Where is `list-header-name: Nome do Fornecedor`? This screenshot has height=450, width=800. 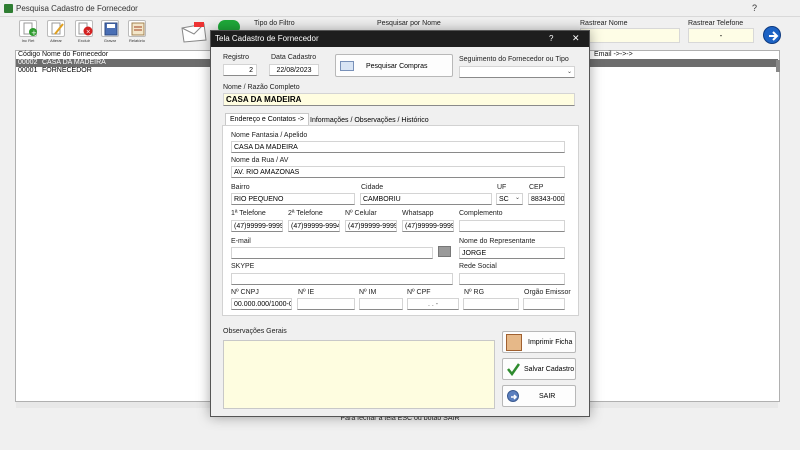
list-header-name: Nome do Fornecedor is located at coordinates (75, 54).